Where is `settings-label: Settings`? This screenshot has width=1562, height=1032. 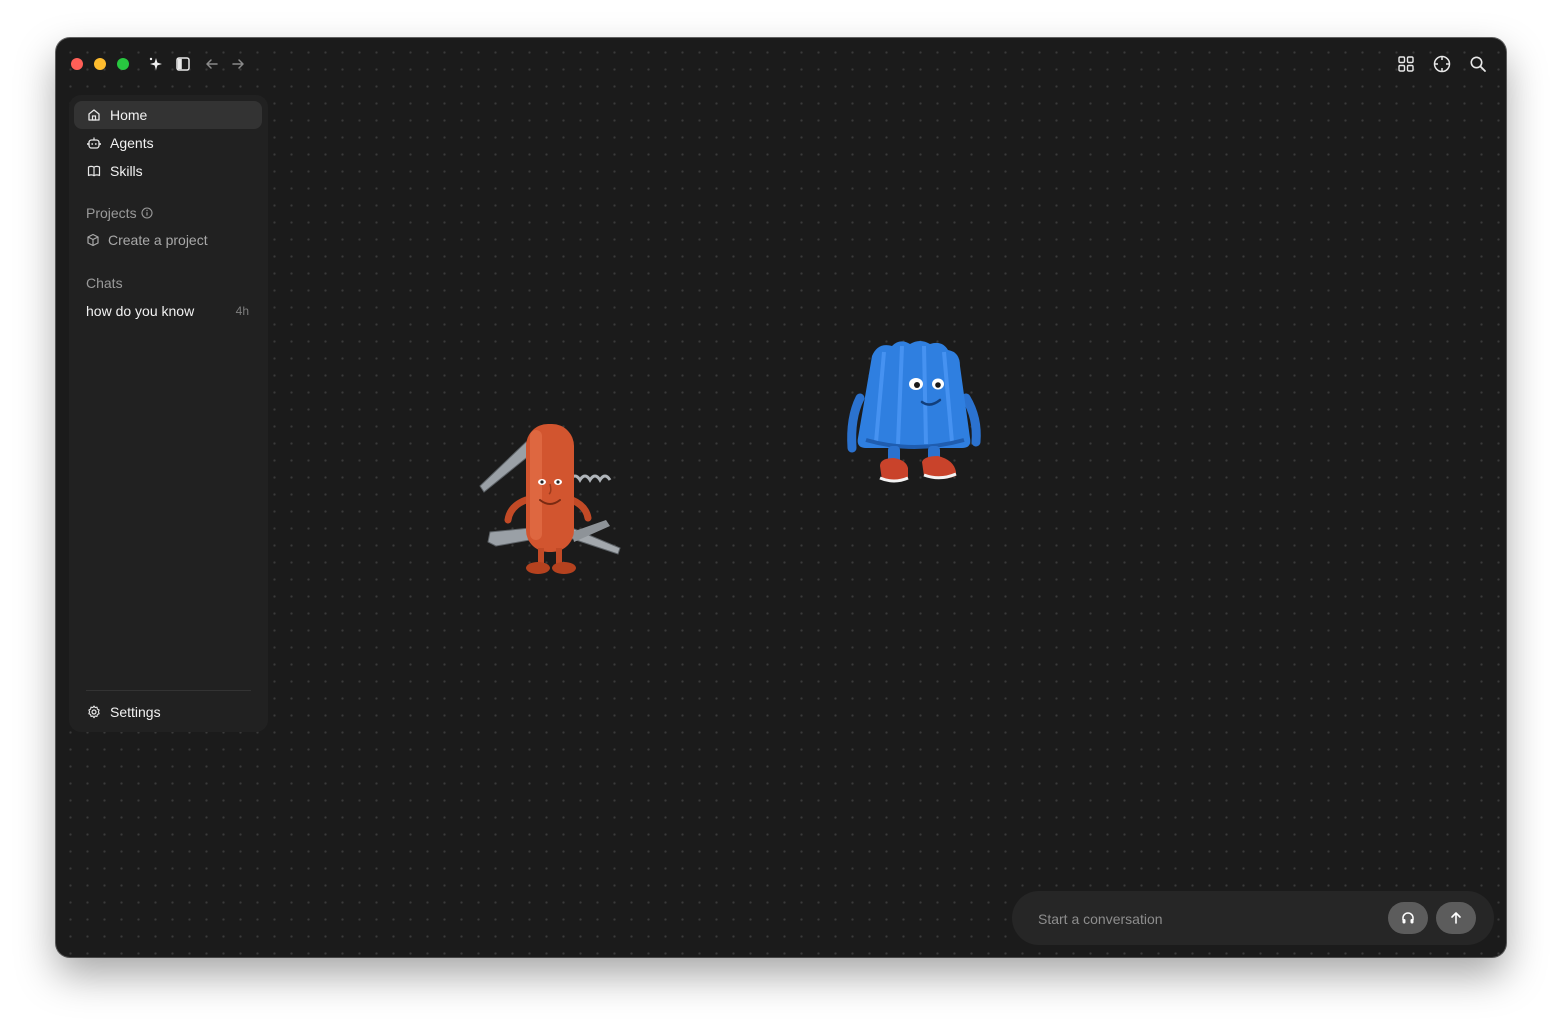 settings-label: Settings is located at coordinates (135, 712).